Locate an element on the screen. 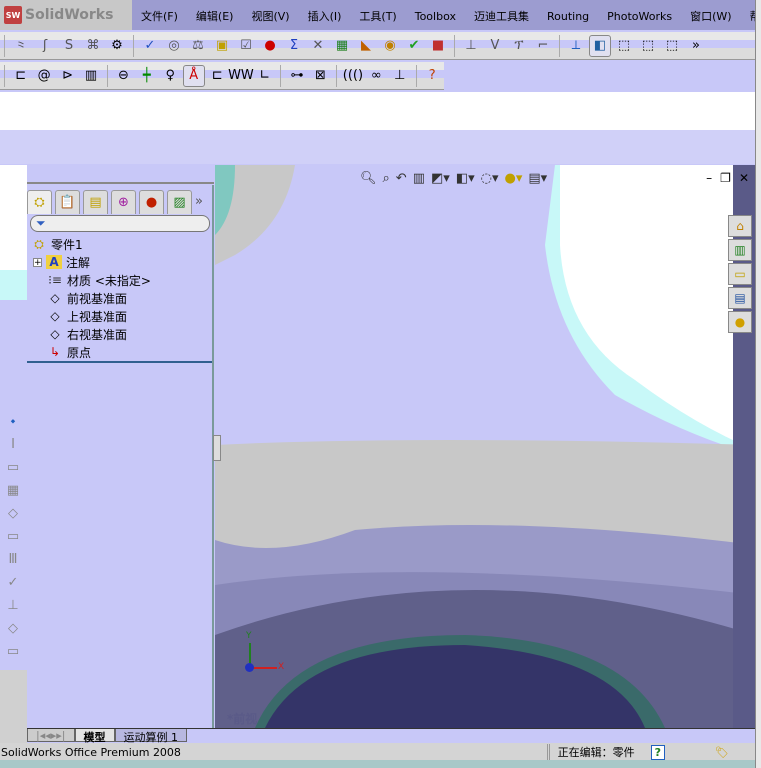 This screenshot has width=761, height=768. close-icon: ✕ is located at coordinates (744, 178).